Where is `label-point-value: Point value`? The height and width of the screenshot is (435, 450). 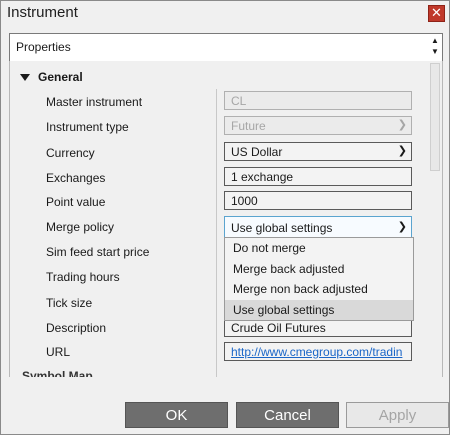
label-point-value: Point value is located at coordinates (76, 202).